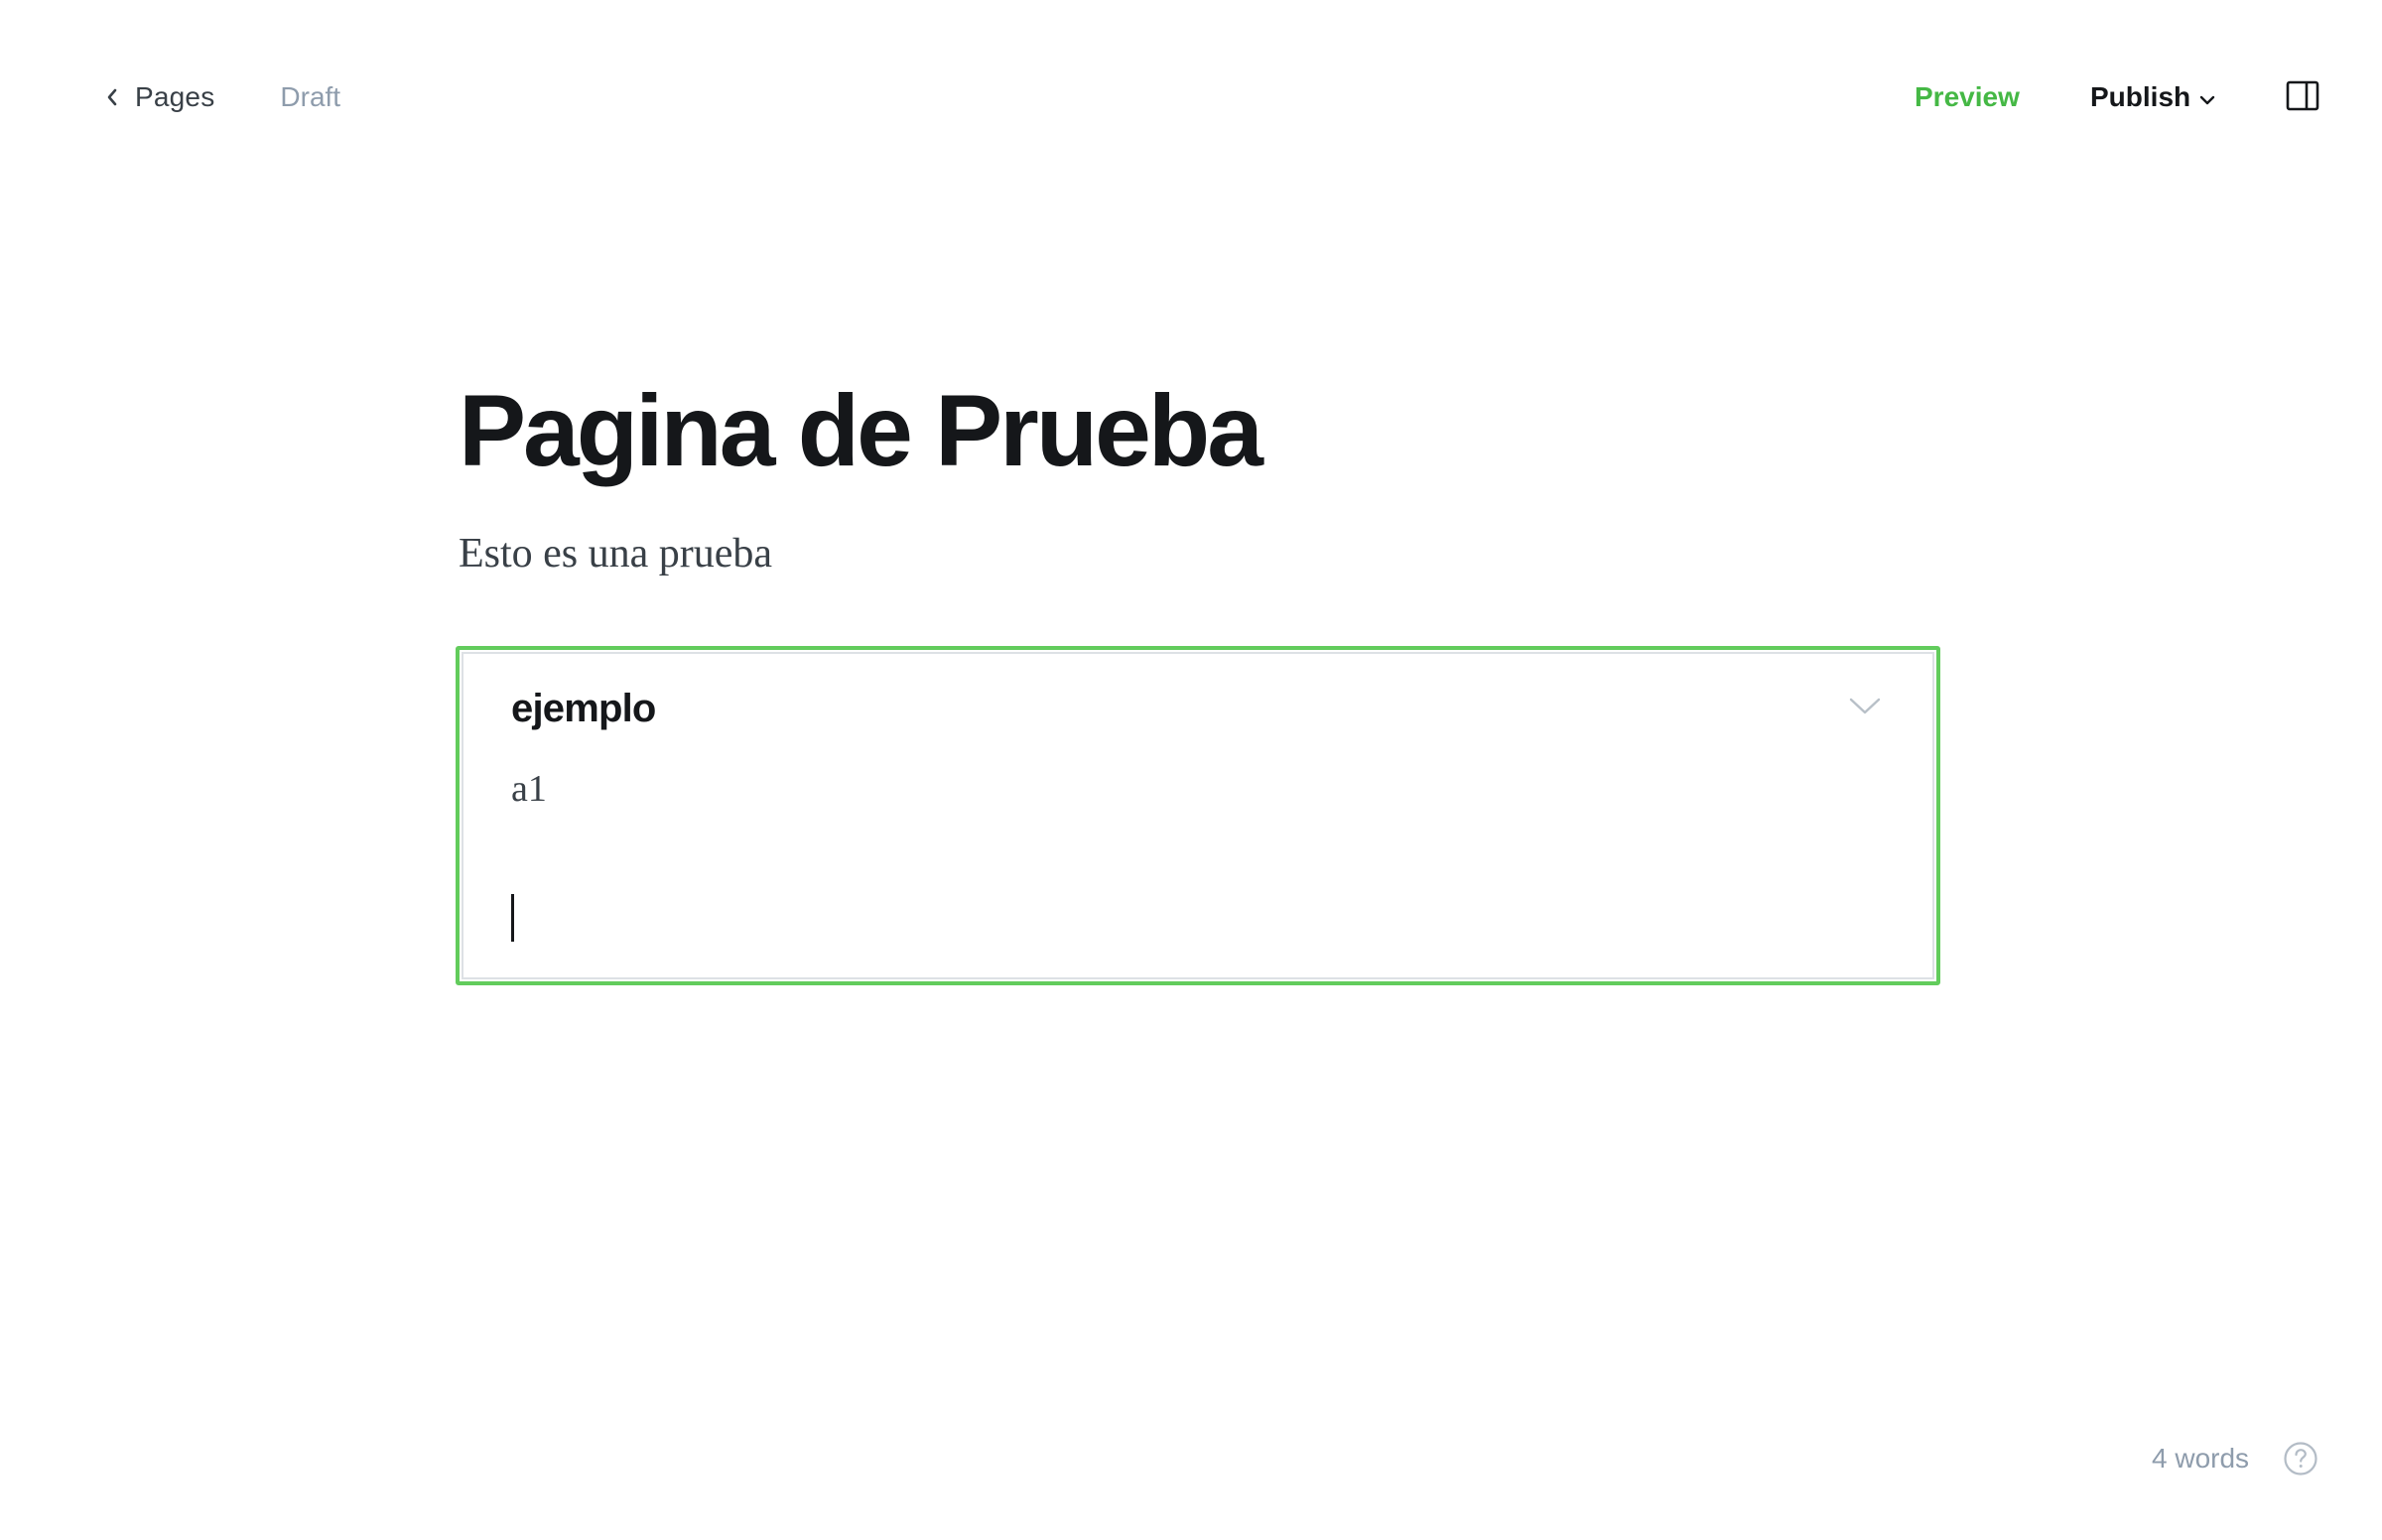  What do you see at coordinates (512, 918) in the screenshot?
I see `text-cursor` at bounding box center [512, 918].